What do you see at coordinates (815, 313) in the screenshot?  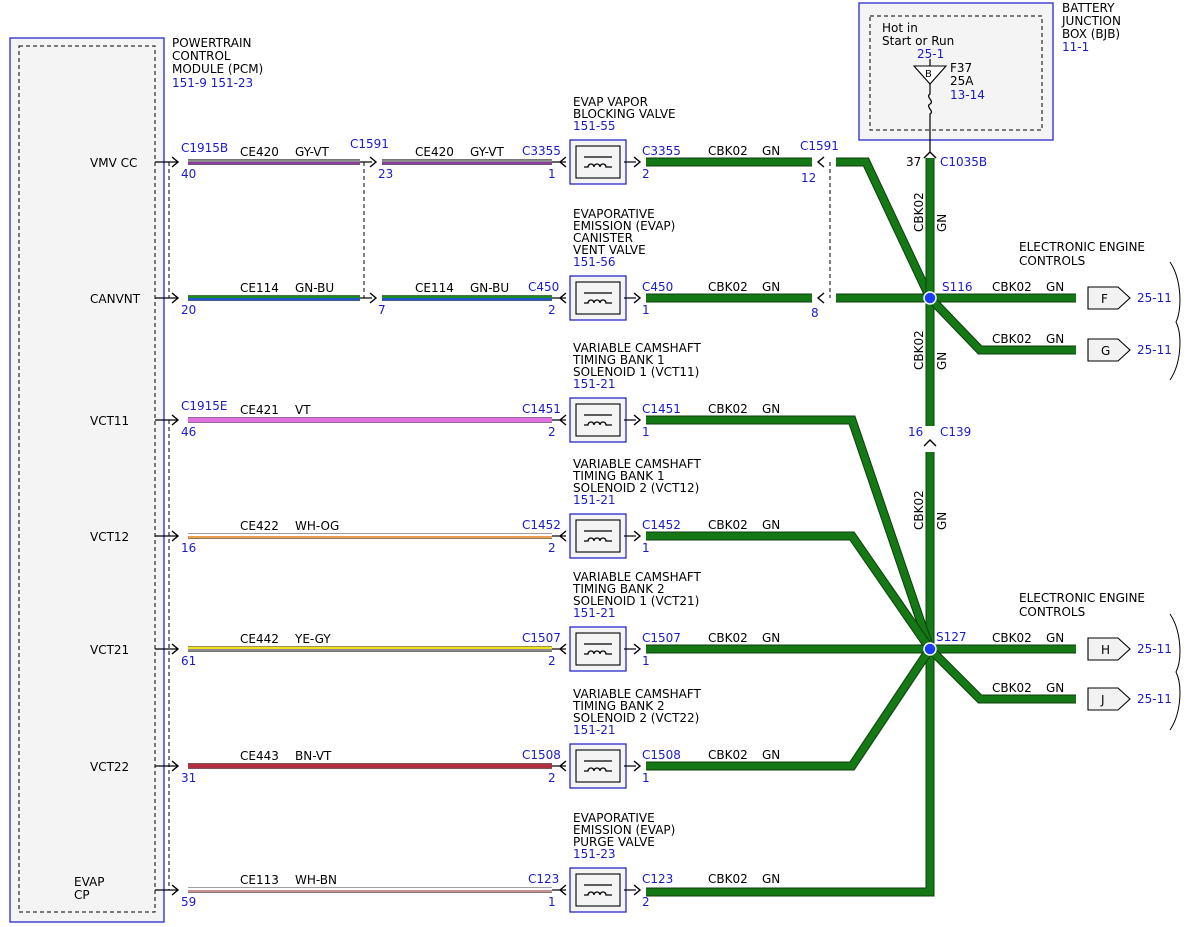 I see `inline-pin-number: 8` at bounding box center [815, 313].